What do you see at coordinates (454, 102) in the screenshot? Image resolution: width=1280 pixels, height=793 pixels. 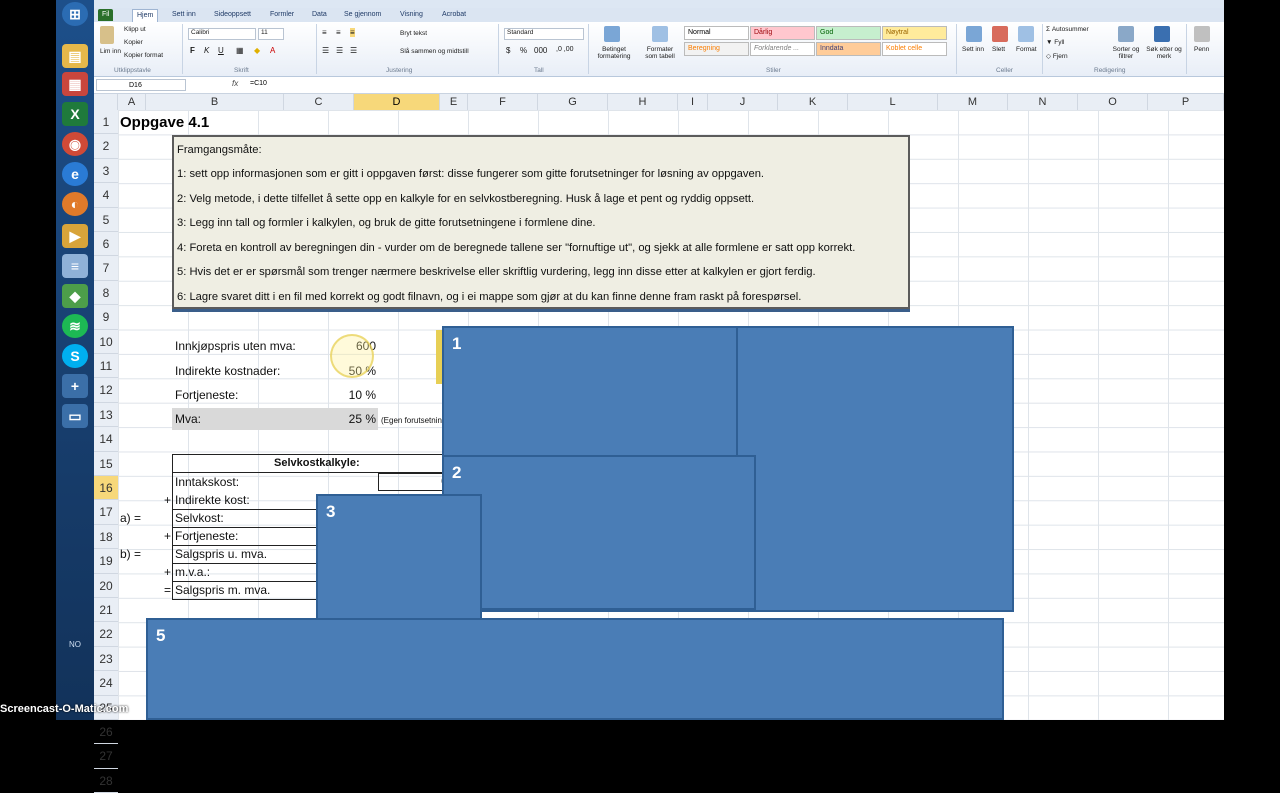 I see `column-header: E` at bounding box center [454, 102].